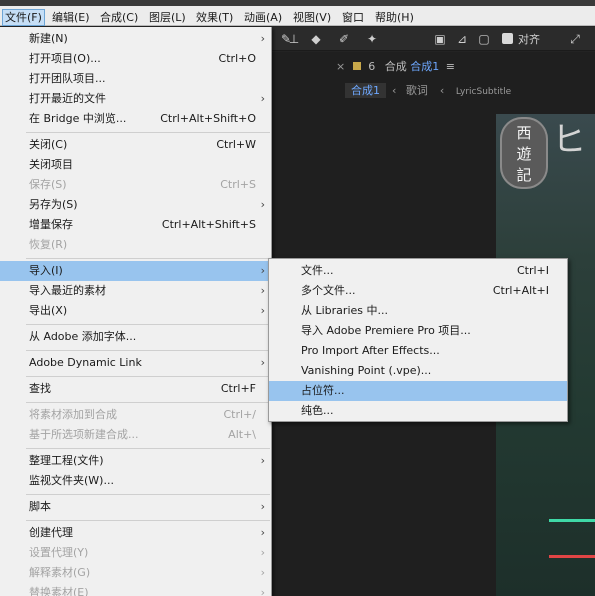  What do you see at coordinates (524, 153) in the screenshot?
I see `journey-west-logo: 西遊記` at bounding box center [524, 153].